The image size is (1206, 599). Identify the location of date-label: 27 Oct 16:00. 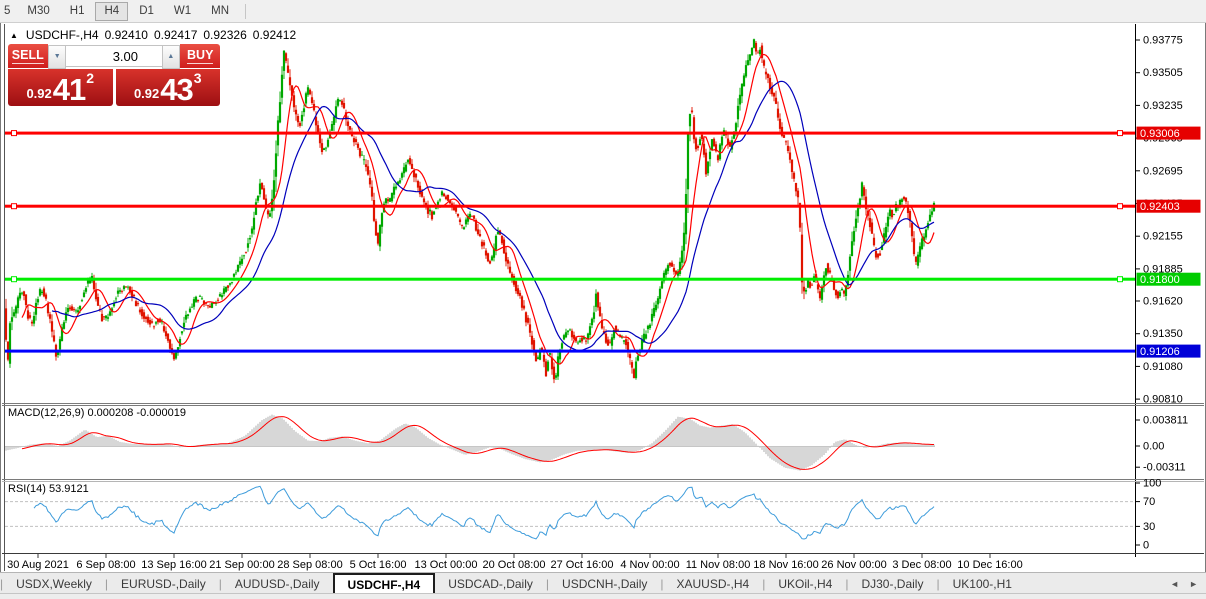
(582, 565).